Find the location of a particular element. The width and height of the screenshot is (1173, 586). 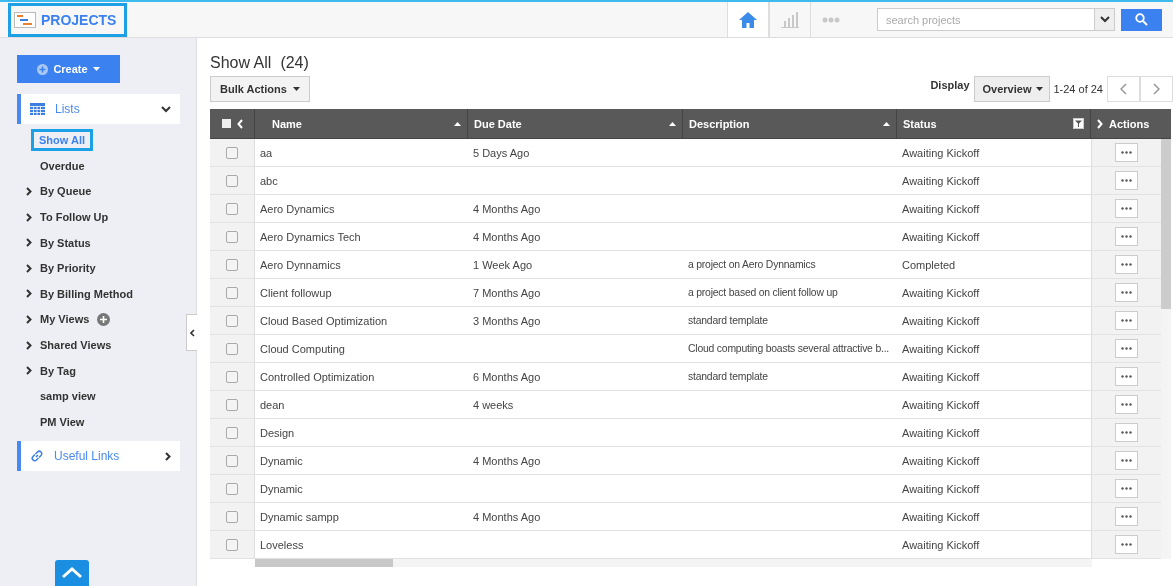

collapse-sidebar-button is located at coordinates (191, 332).